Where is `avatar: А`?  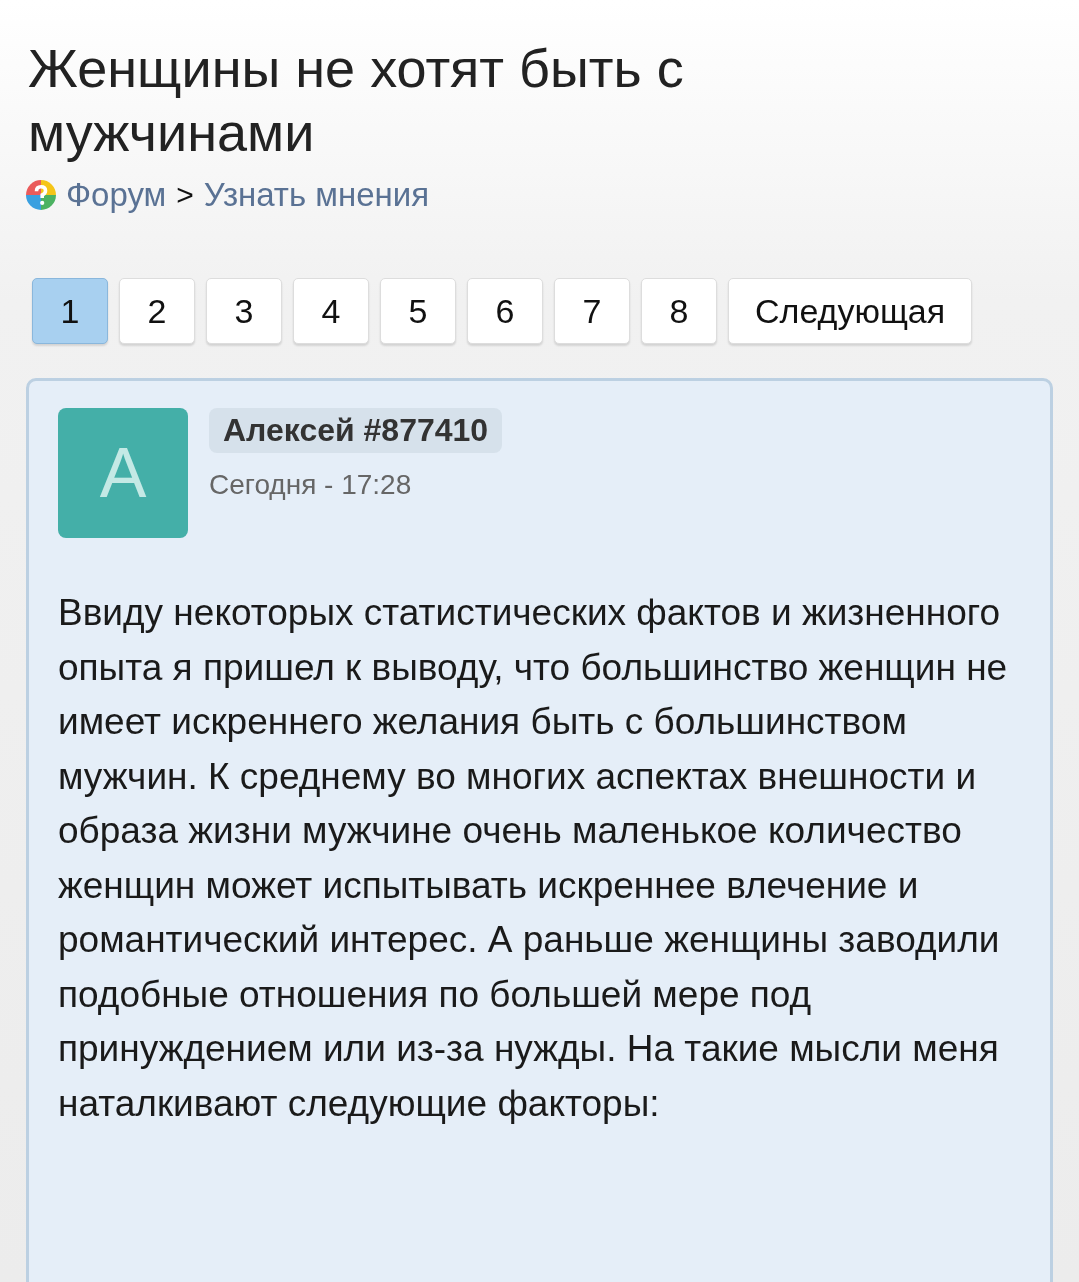
avatar: А is located at coordinates (123, 473).